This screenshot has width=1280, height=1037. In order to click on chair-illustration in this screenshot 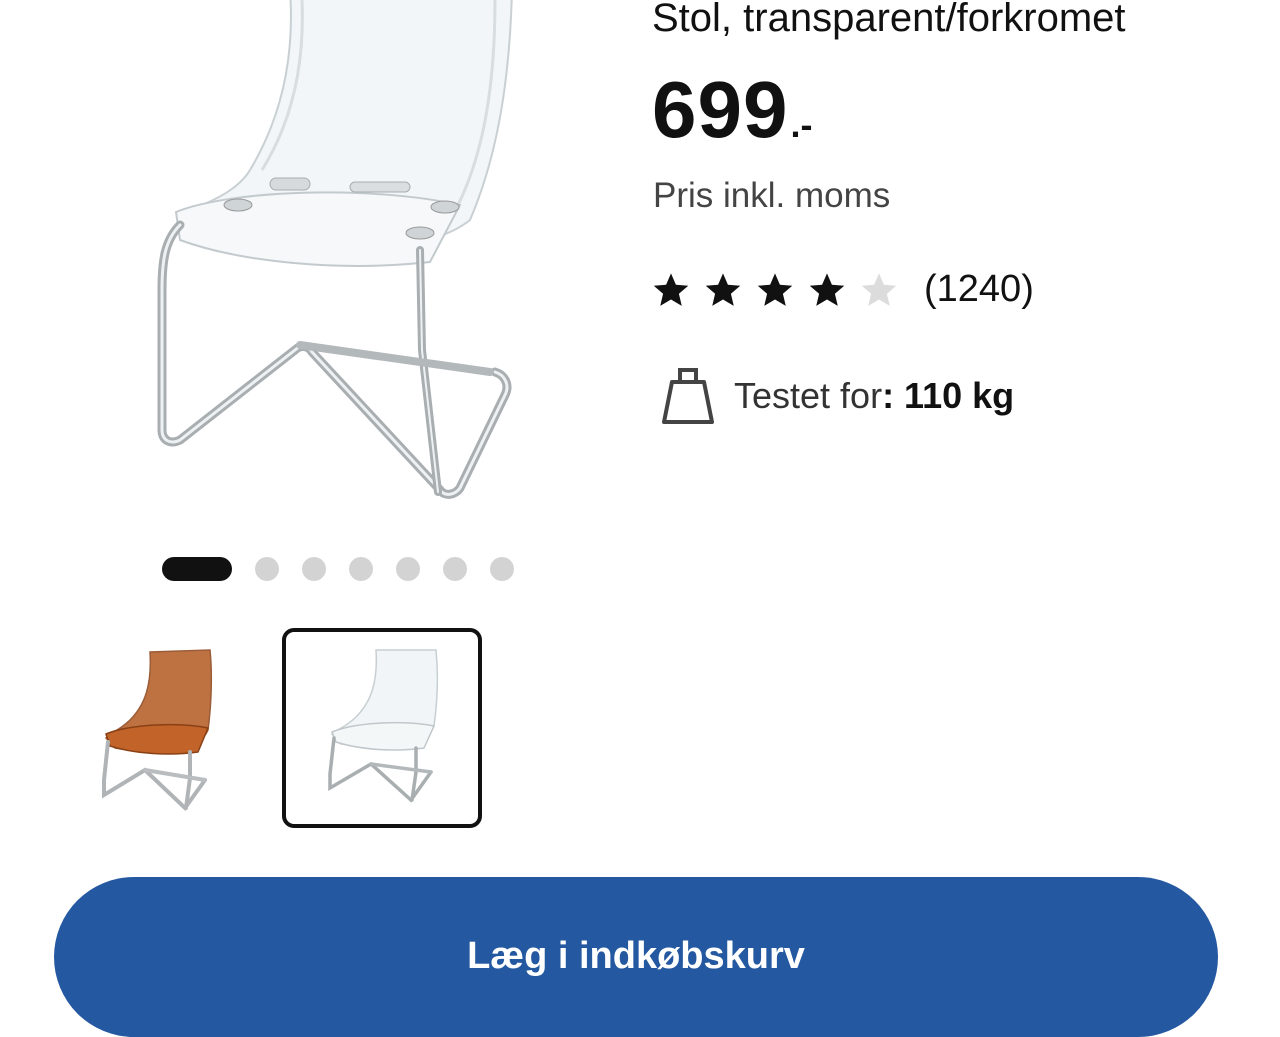, I will do `click(335, 249)`.